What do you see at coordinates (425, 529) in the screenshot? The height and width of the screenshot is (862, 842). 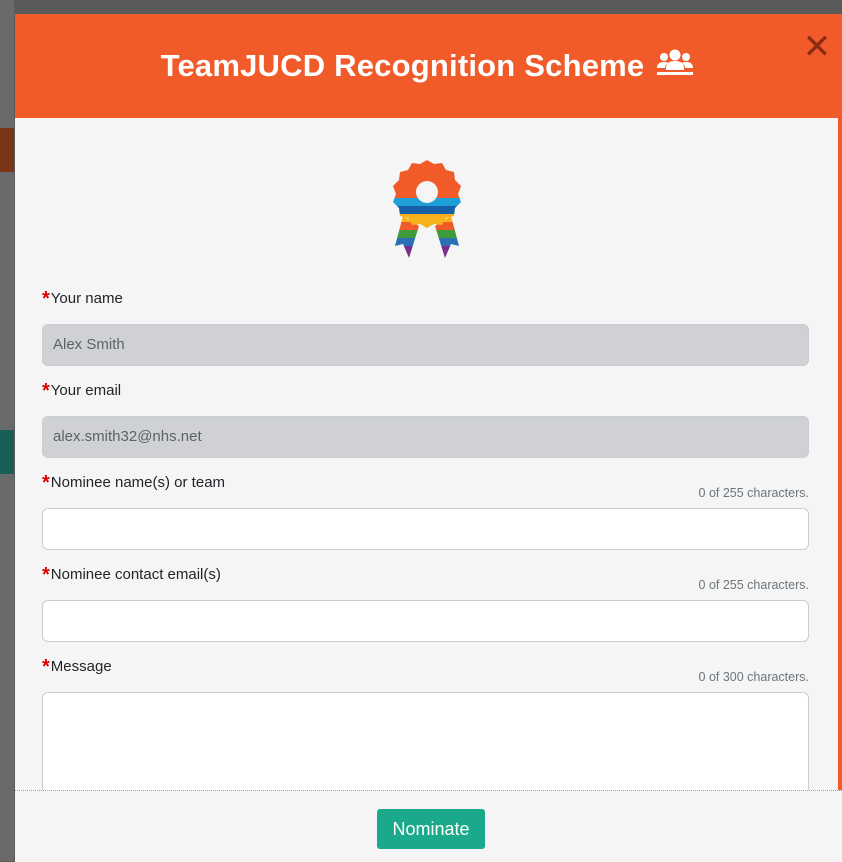 I see `nominee-name-input` at bounding box center [425, 529].